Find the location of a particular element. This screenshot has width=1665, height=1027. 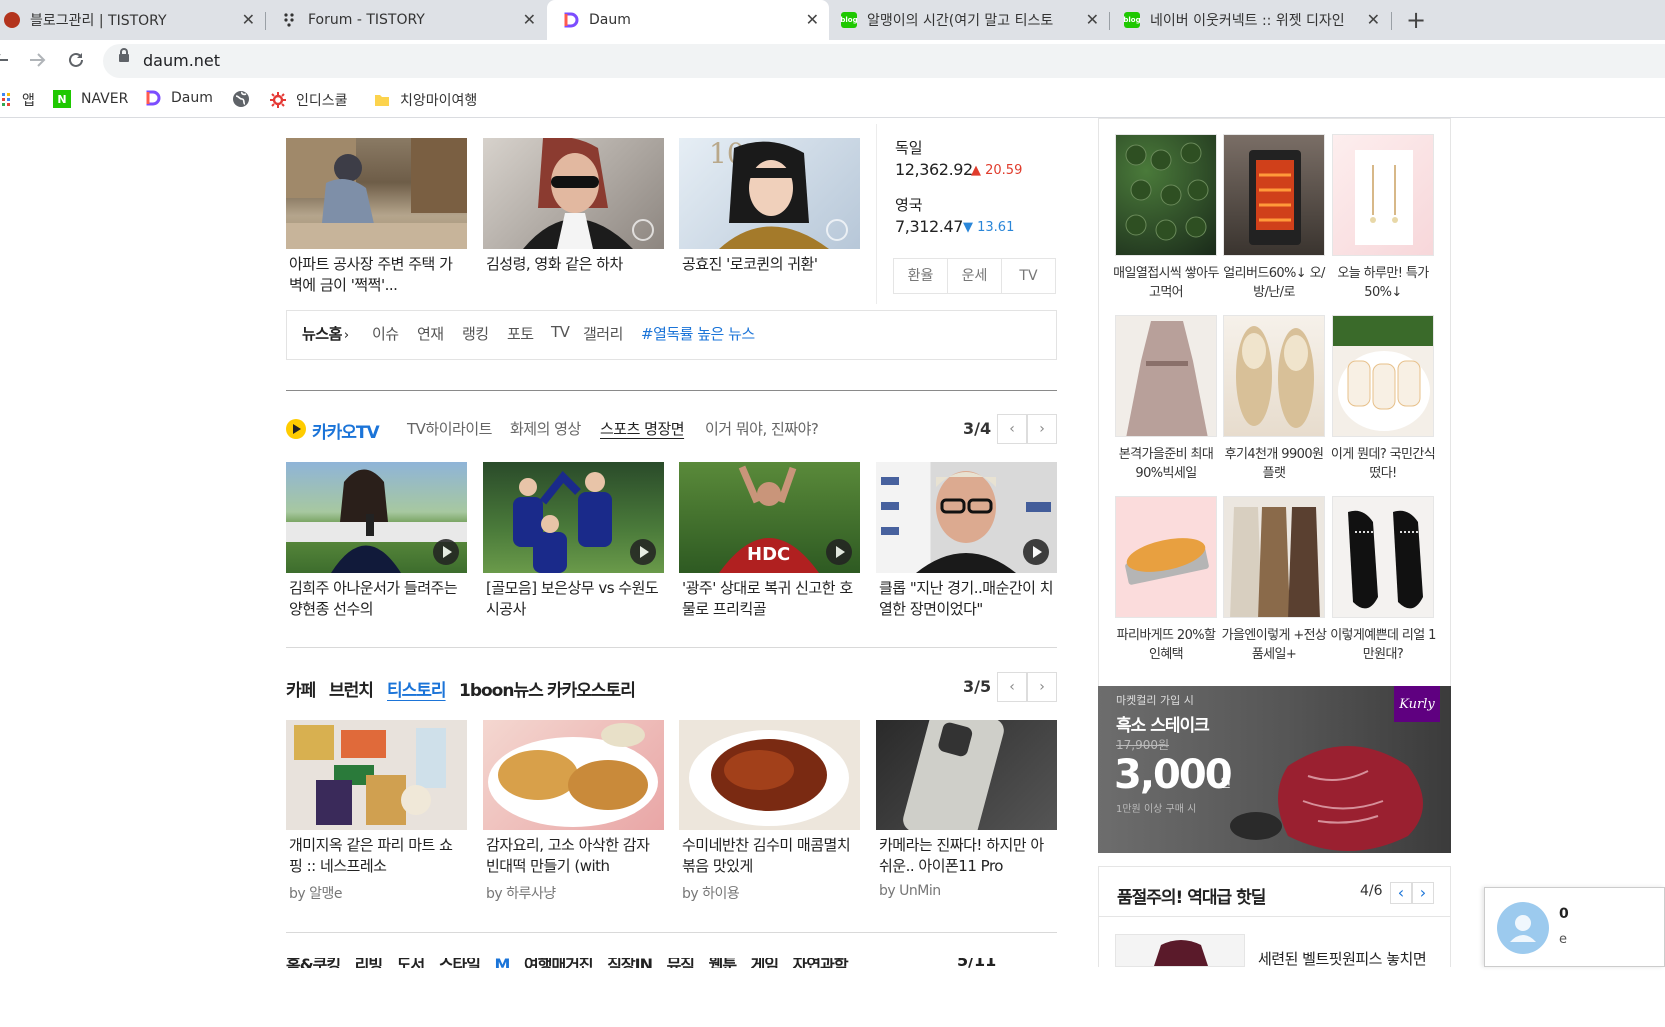

kakaotv-logo: 카카오TV is located at coordinates (346, 430).